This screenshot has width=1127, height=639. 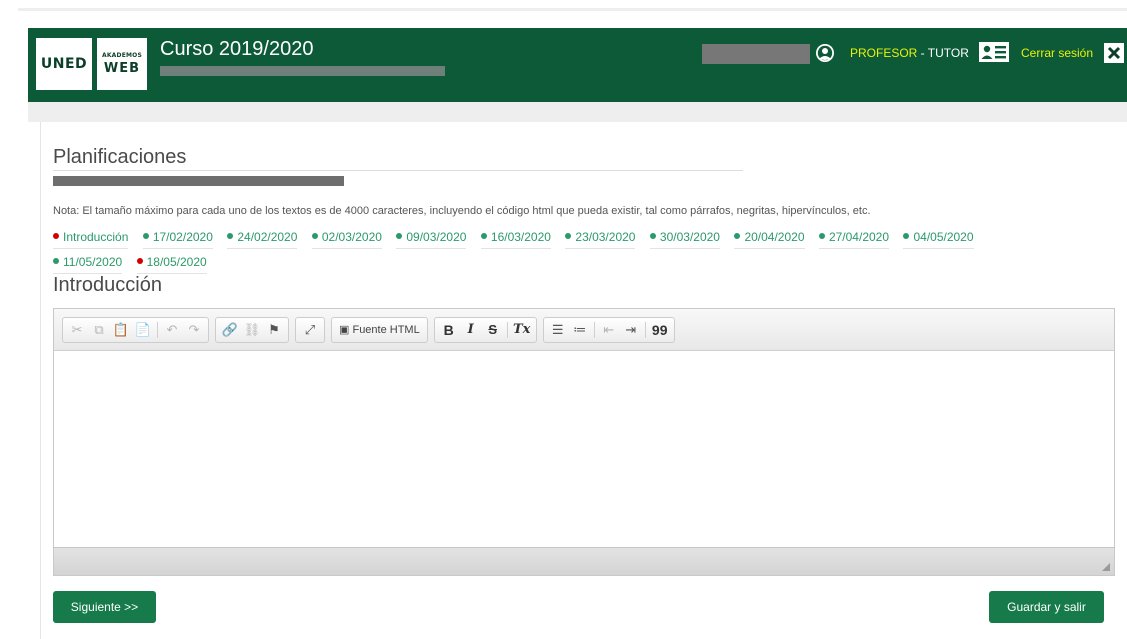 I want to click on date-link: 18/05/2020, so click(x=171, y=264).